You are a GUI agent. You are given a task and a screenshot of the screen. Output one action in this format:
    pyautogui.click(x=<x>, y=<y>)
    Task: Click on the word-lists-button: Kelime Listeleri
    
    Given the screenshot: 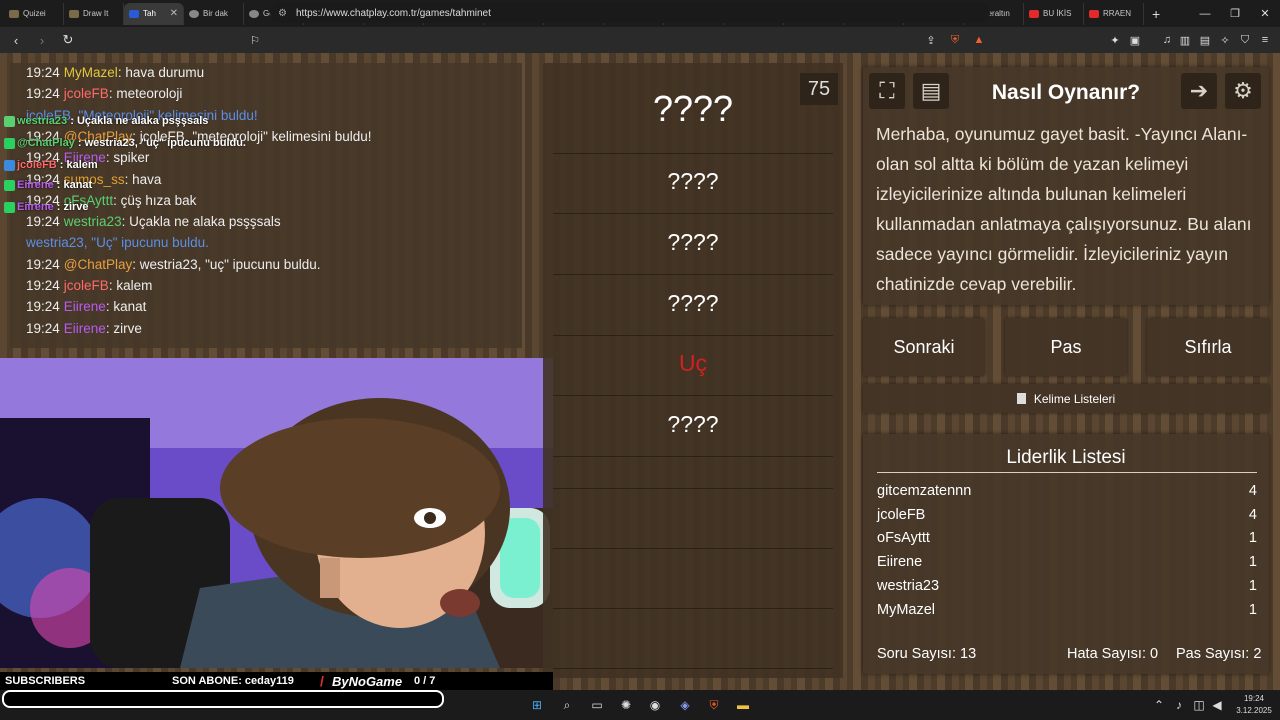 What is the action you would take?
    pyautogui.click(x=1066, y=398)
    